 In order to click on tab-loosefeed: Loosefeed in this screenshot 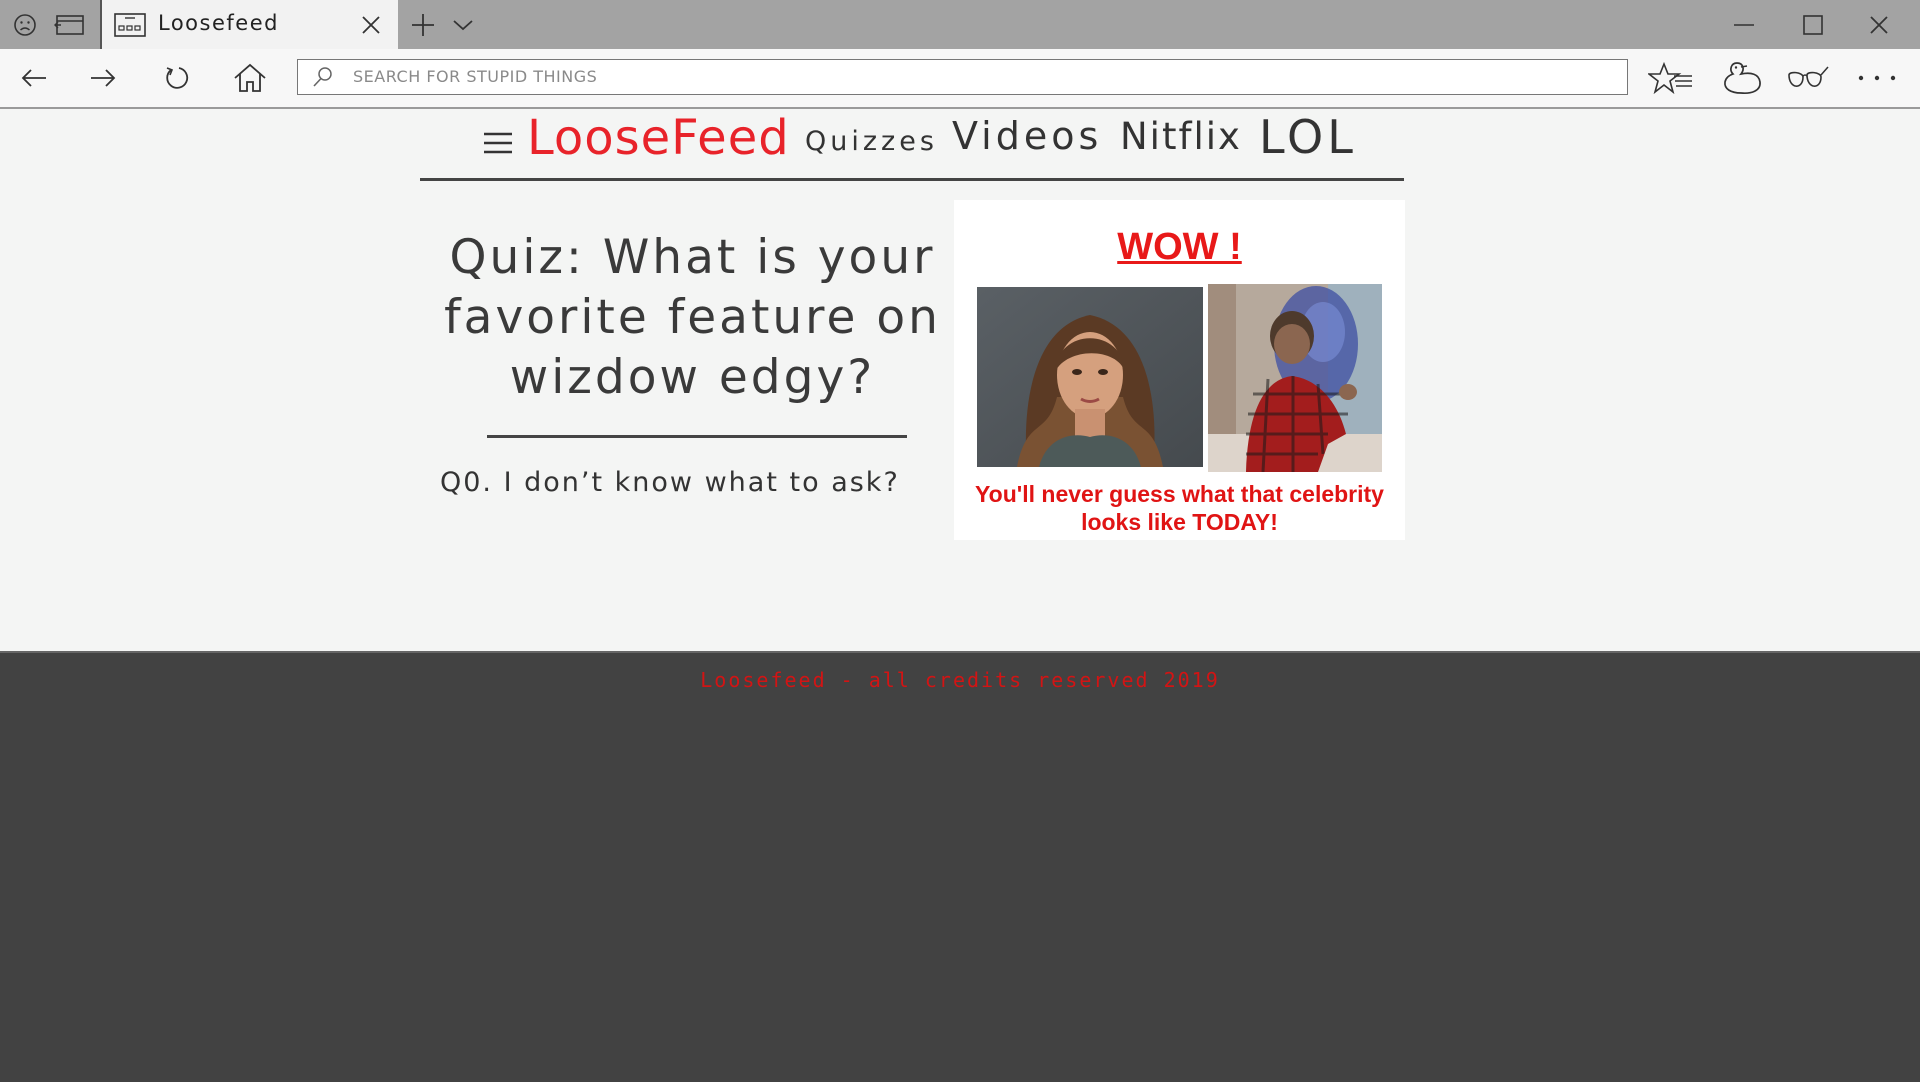, I will do `click(249, 24)`.